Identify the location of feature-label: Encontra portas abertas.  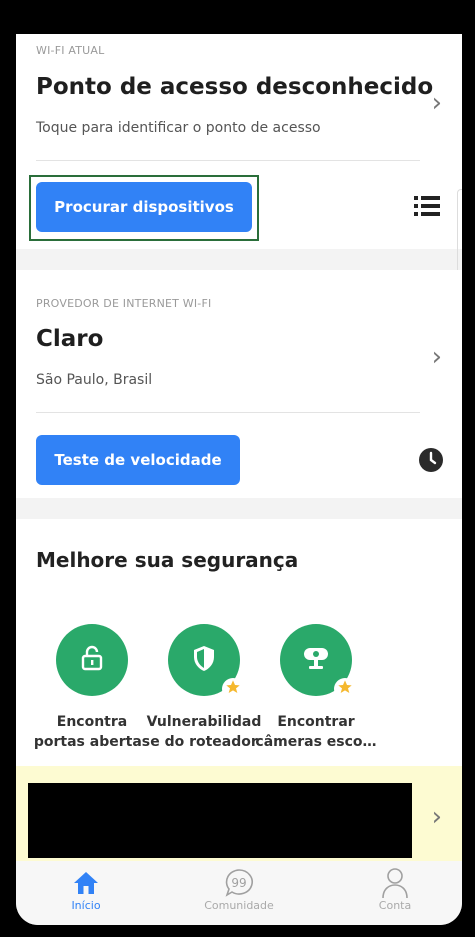
(92, 732).